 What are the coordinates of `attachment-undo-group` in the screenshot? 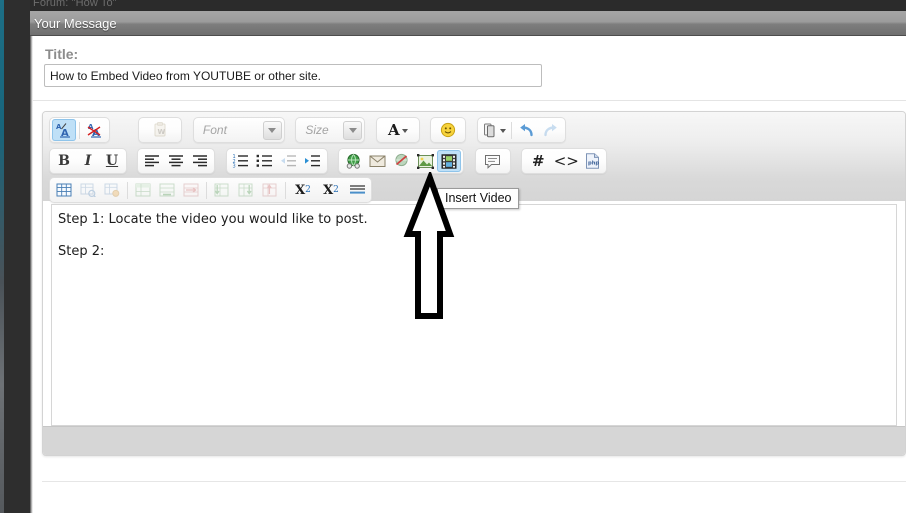 It's located at (521, 130).